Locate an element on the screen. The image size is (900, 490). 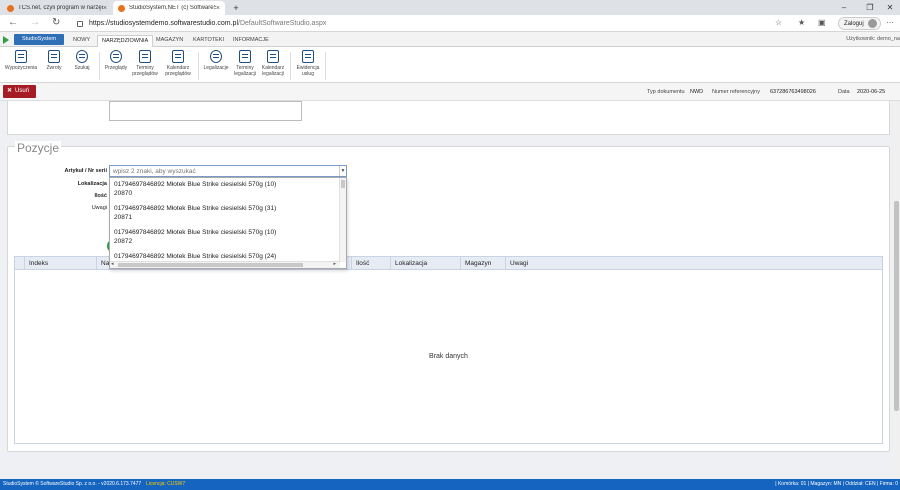
ribbon-szukaj-button: Szukaj is located at coordinates (82, 60).